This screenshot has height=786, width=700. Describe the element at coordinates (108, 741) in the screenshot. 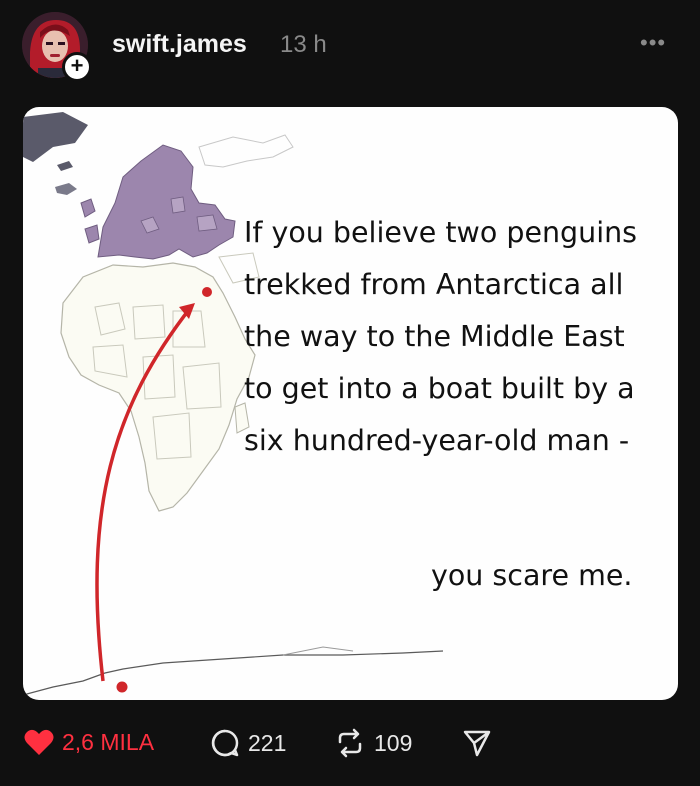

I see `like-count: 2,6 MILA` at that location.